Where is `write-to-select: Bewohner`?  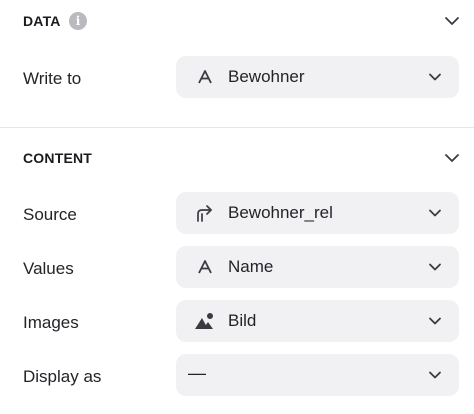 write-to-select: Bewohner is located at coordinates (317, 77).